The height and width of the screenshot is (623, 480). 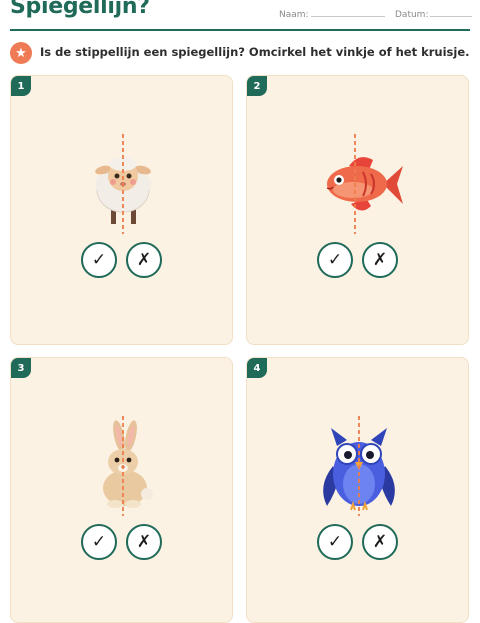 I want to click on star-icon: ★, so click(x=21, y=53).